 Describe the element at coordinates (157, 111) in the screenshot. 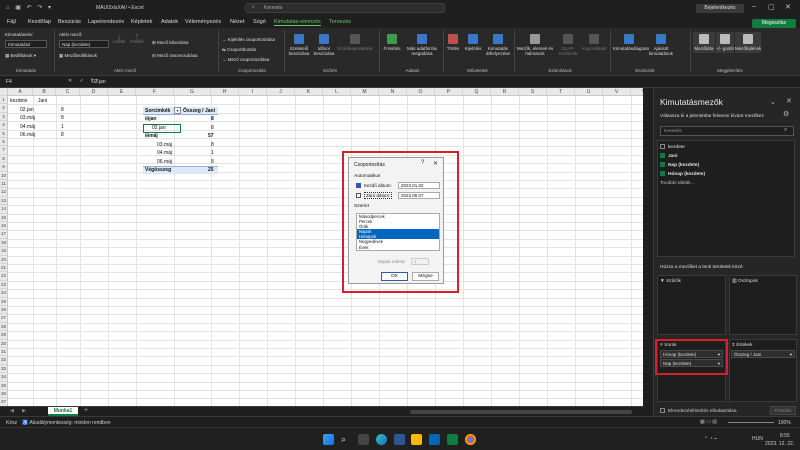

I see `pivot-row-labels-header: Sorcímkék` at that location.